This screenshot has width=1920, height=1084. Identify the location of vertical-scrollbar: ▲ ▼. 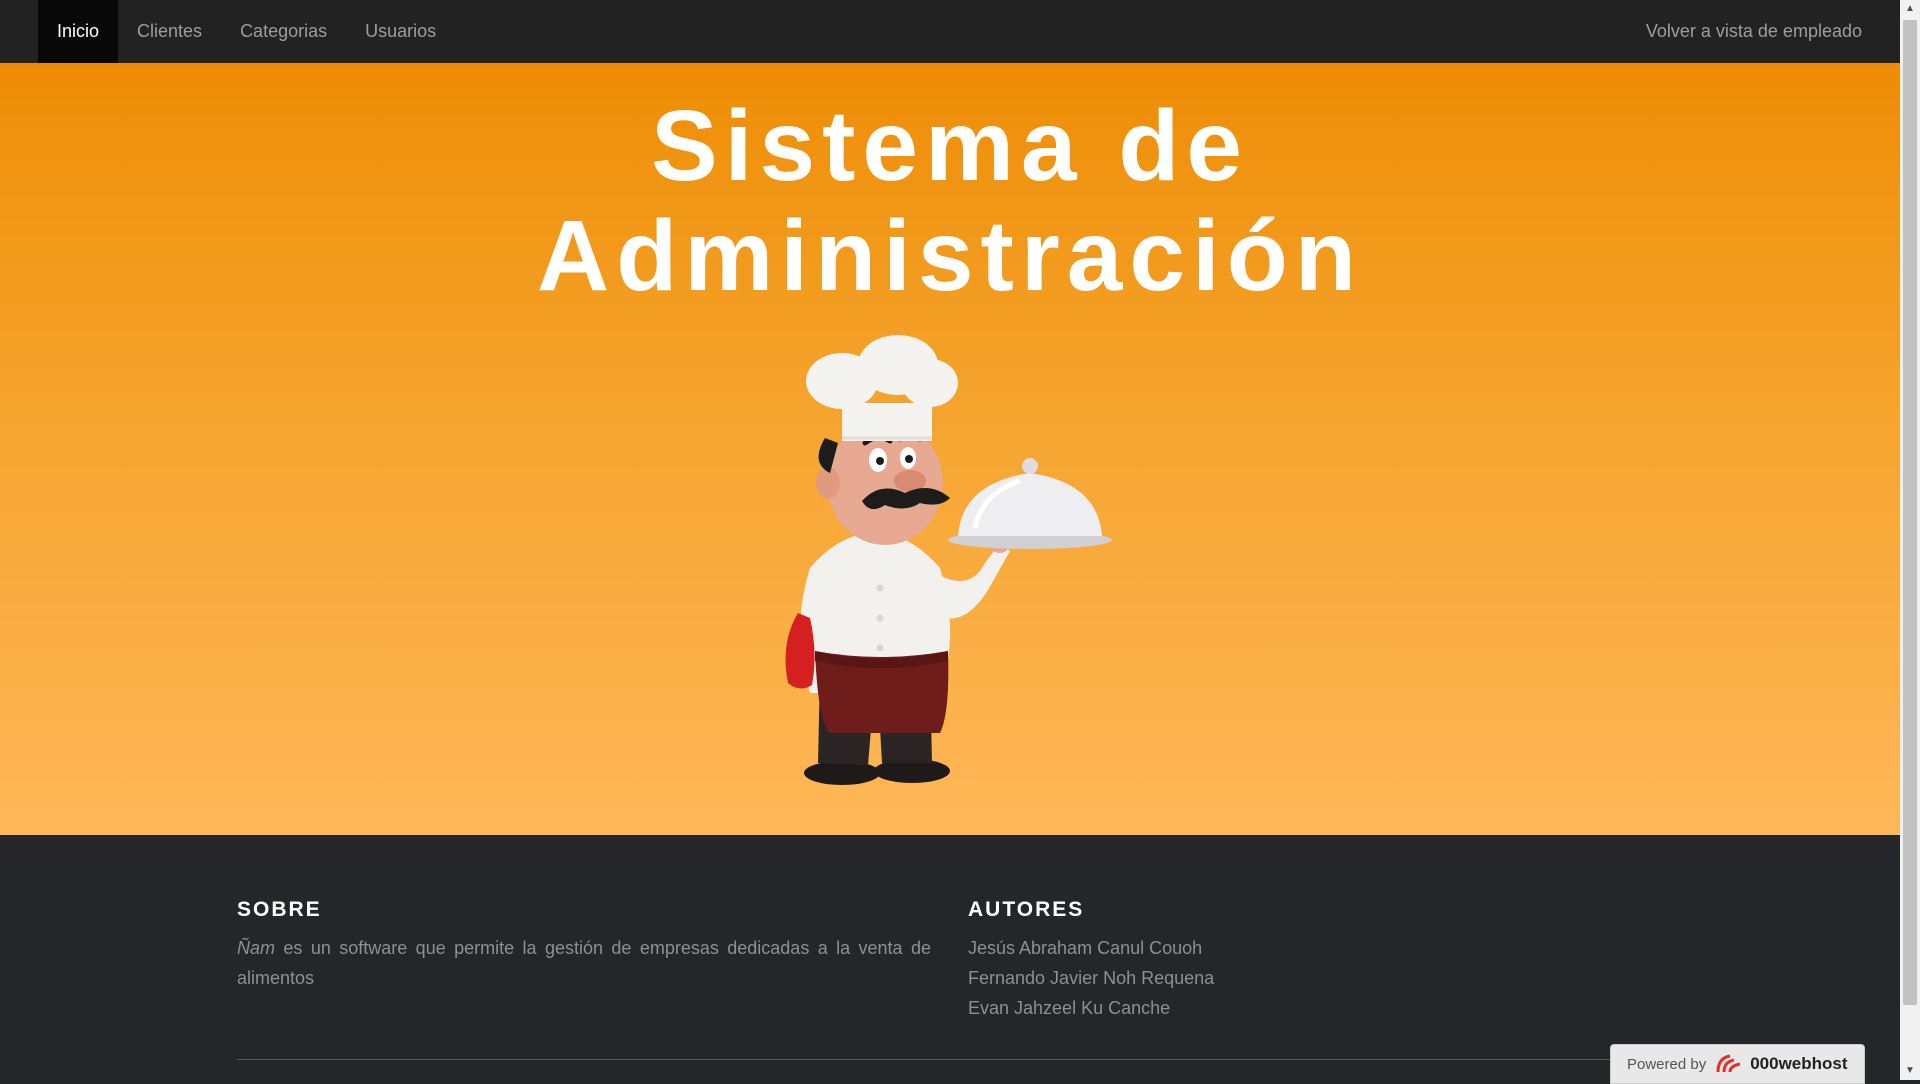
(1910, 540).